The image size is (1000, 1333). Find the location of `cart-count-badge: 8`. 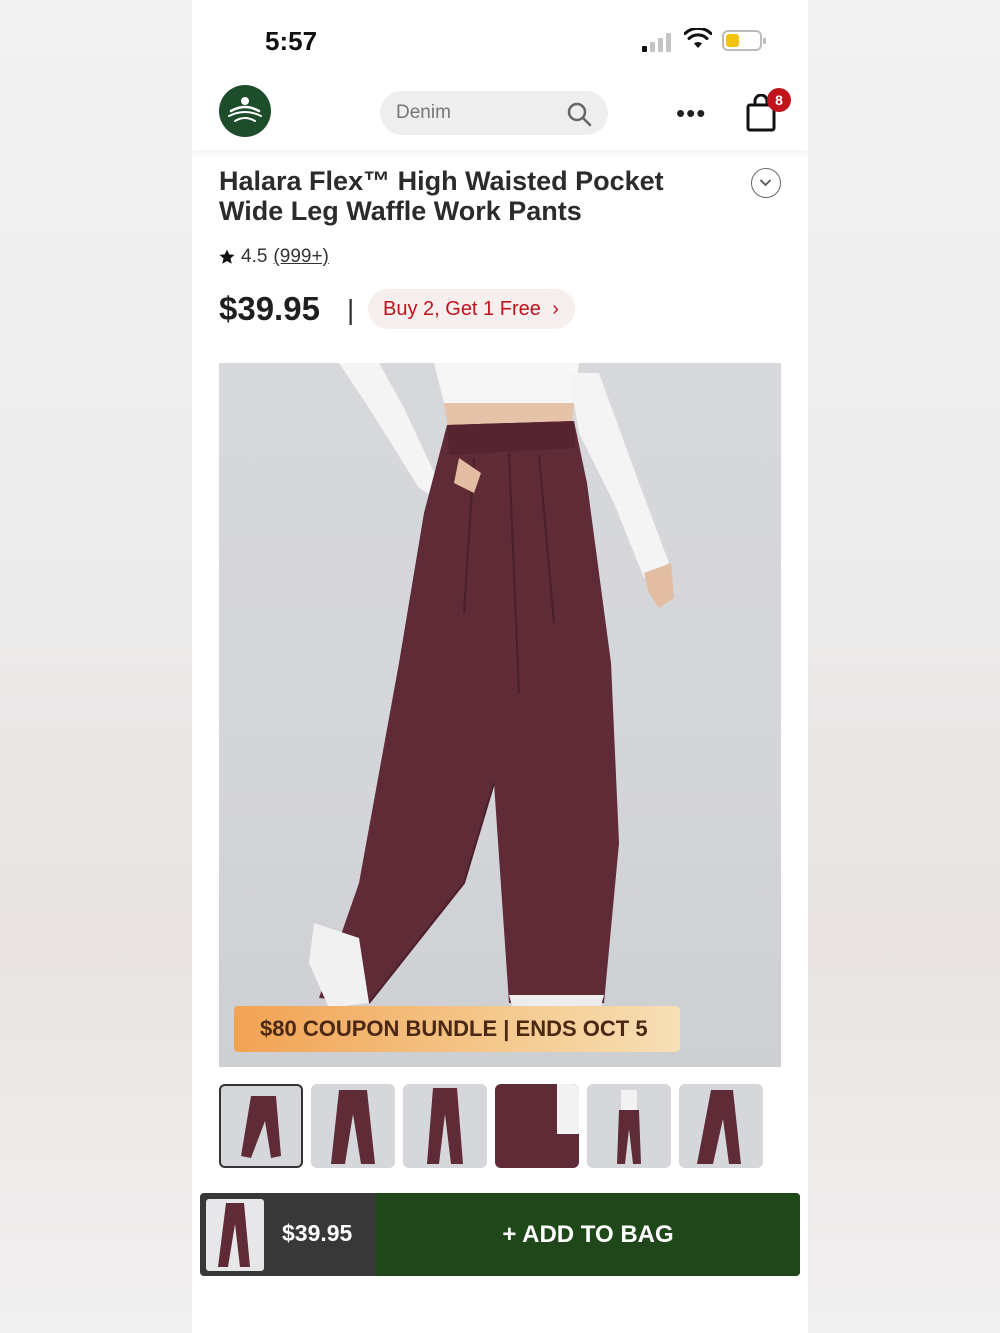

cart-count-badge: 8 is located at coordinates (779, 100).